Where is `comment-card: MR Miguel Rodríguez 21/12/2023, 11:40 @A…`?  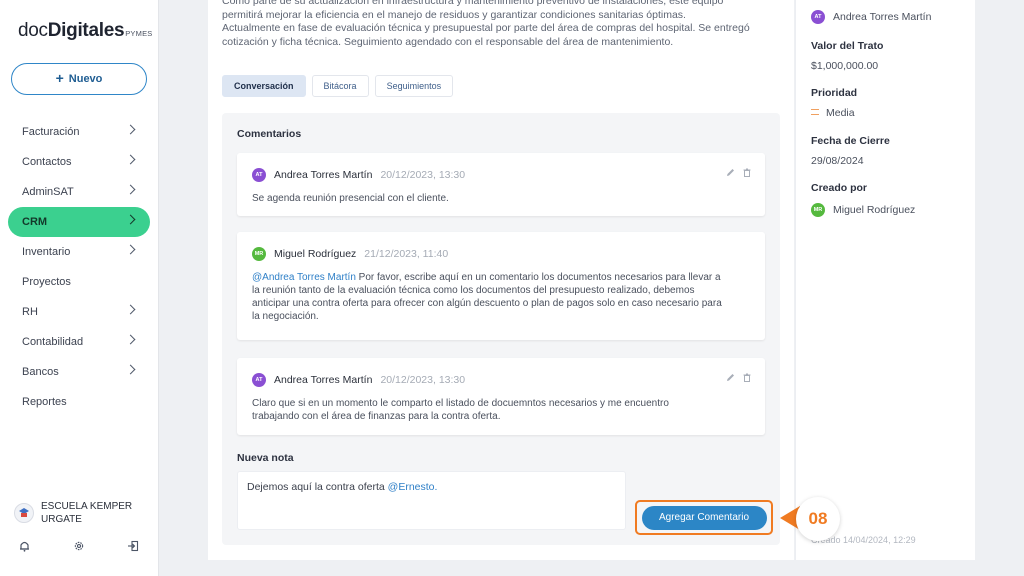
comment-card: MR Miguel Rodríguez 21/12/2023, 11:40 @A… is located at coordinates (501, 286).